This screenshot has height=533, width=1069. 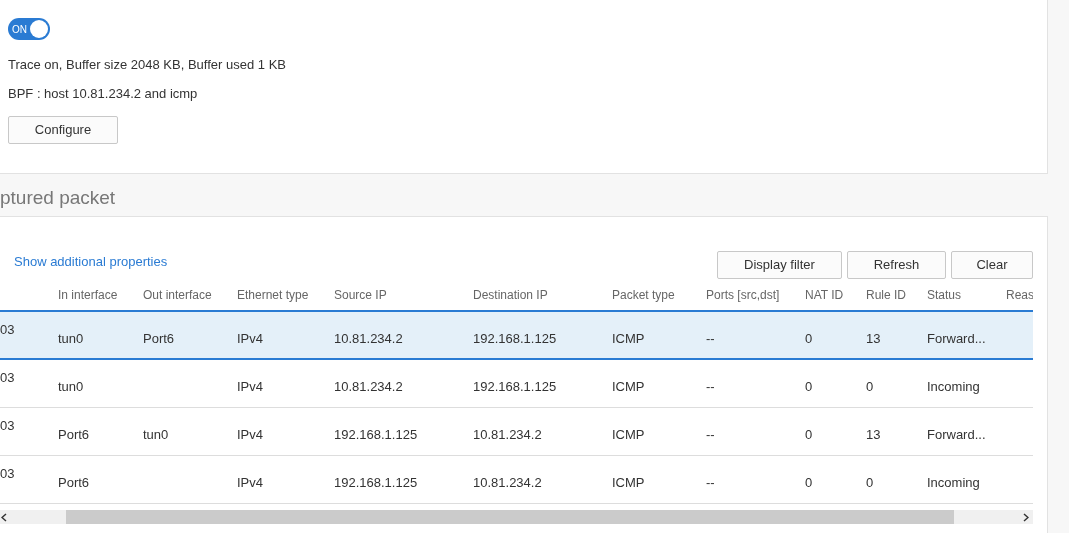 What do you see at coordinates (992, 265) in the screenshot?
I see `toolbar-button: Clear` at bounding box center [992, 265].